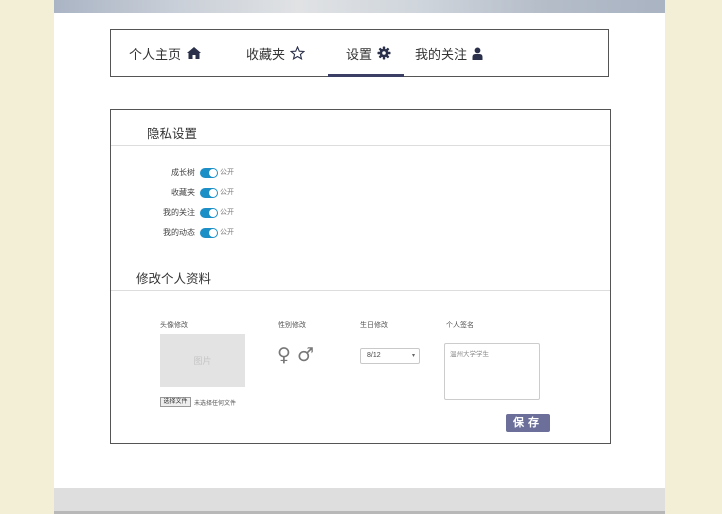  I want to click on header-banner-image, so click(359, 6).